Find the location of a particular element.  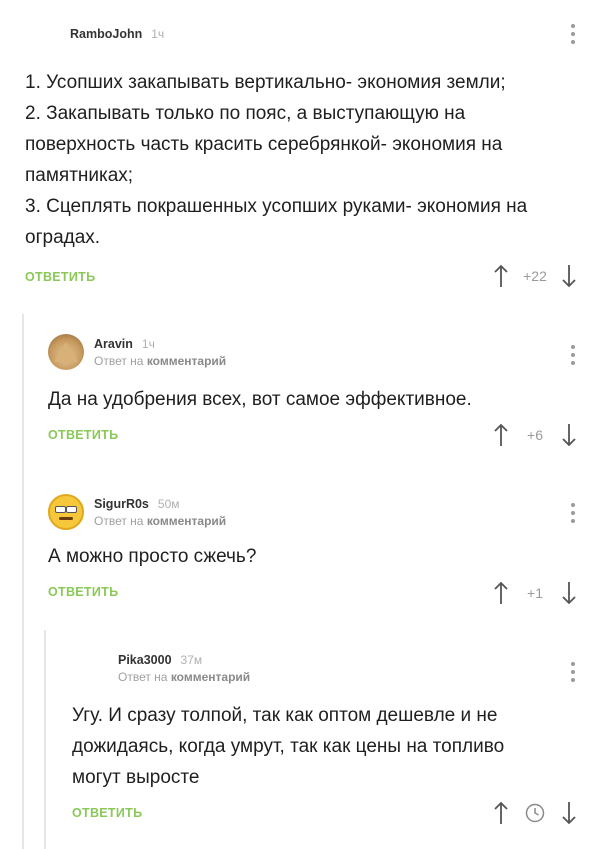

comment-time: 37м is located at coordinates (191, 660).